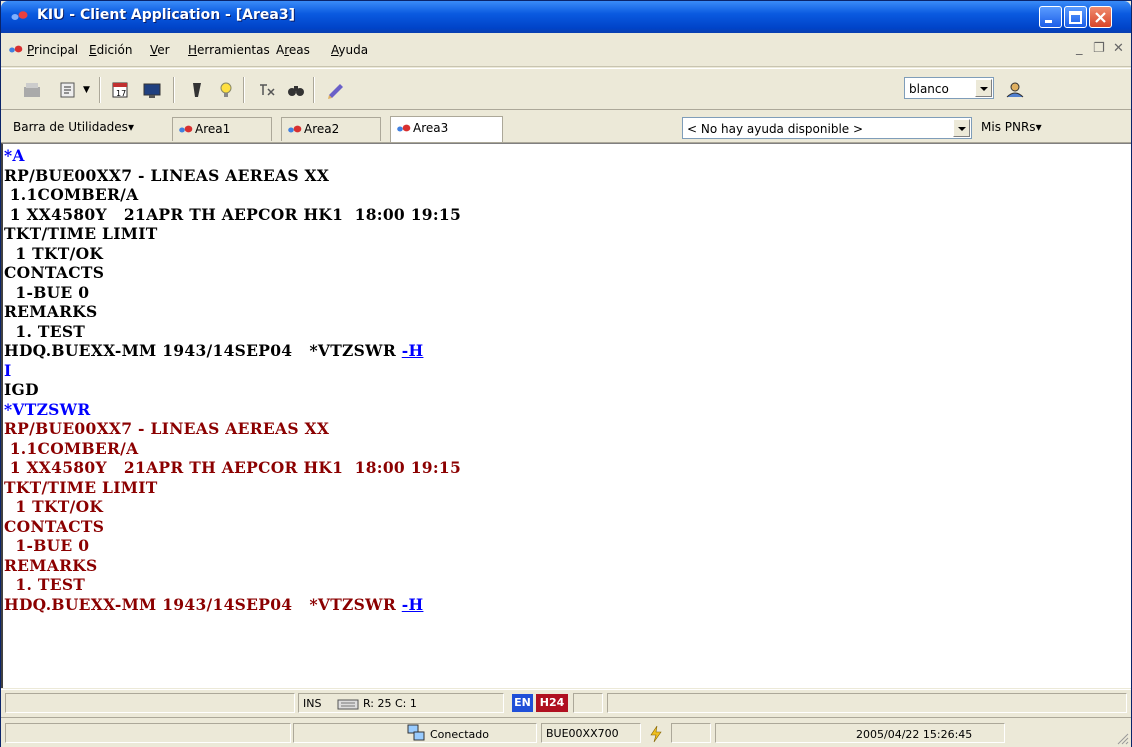 The image size is (1132, 747). I want to click on close-icon, so click(1100, 17).